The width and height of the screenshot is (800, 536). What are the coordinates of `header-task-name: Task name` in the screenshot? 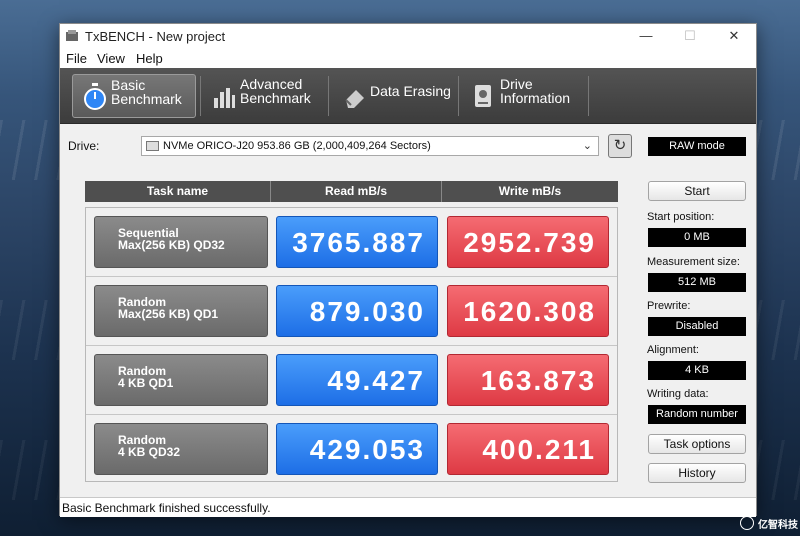 It's located at (177, 191).